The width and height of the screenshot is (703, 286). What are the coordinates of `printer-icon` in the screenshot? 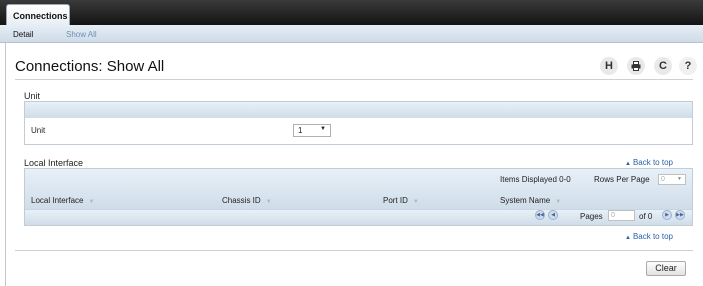 It's located at (636, 66).